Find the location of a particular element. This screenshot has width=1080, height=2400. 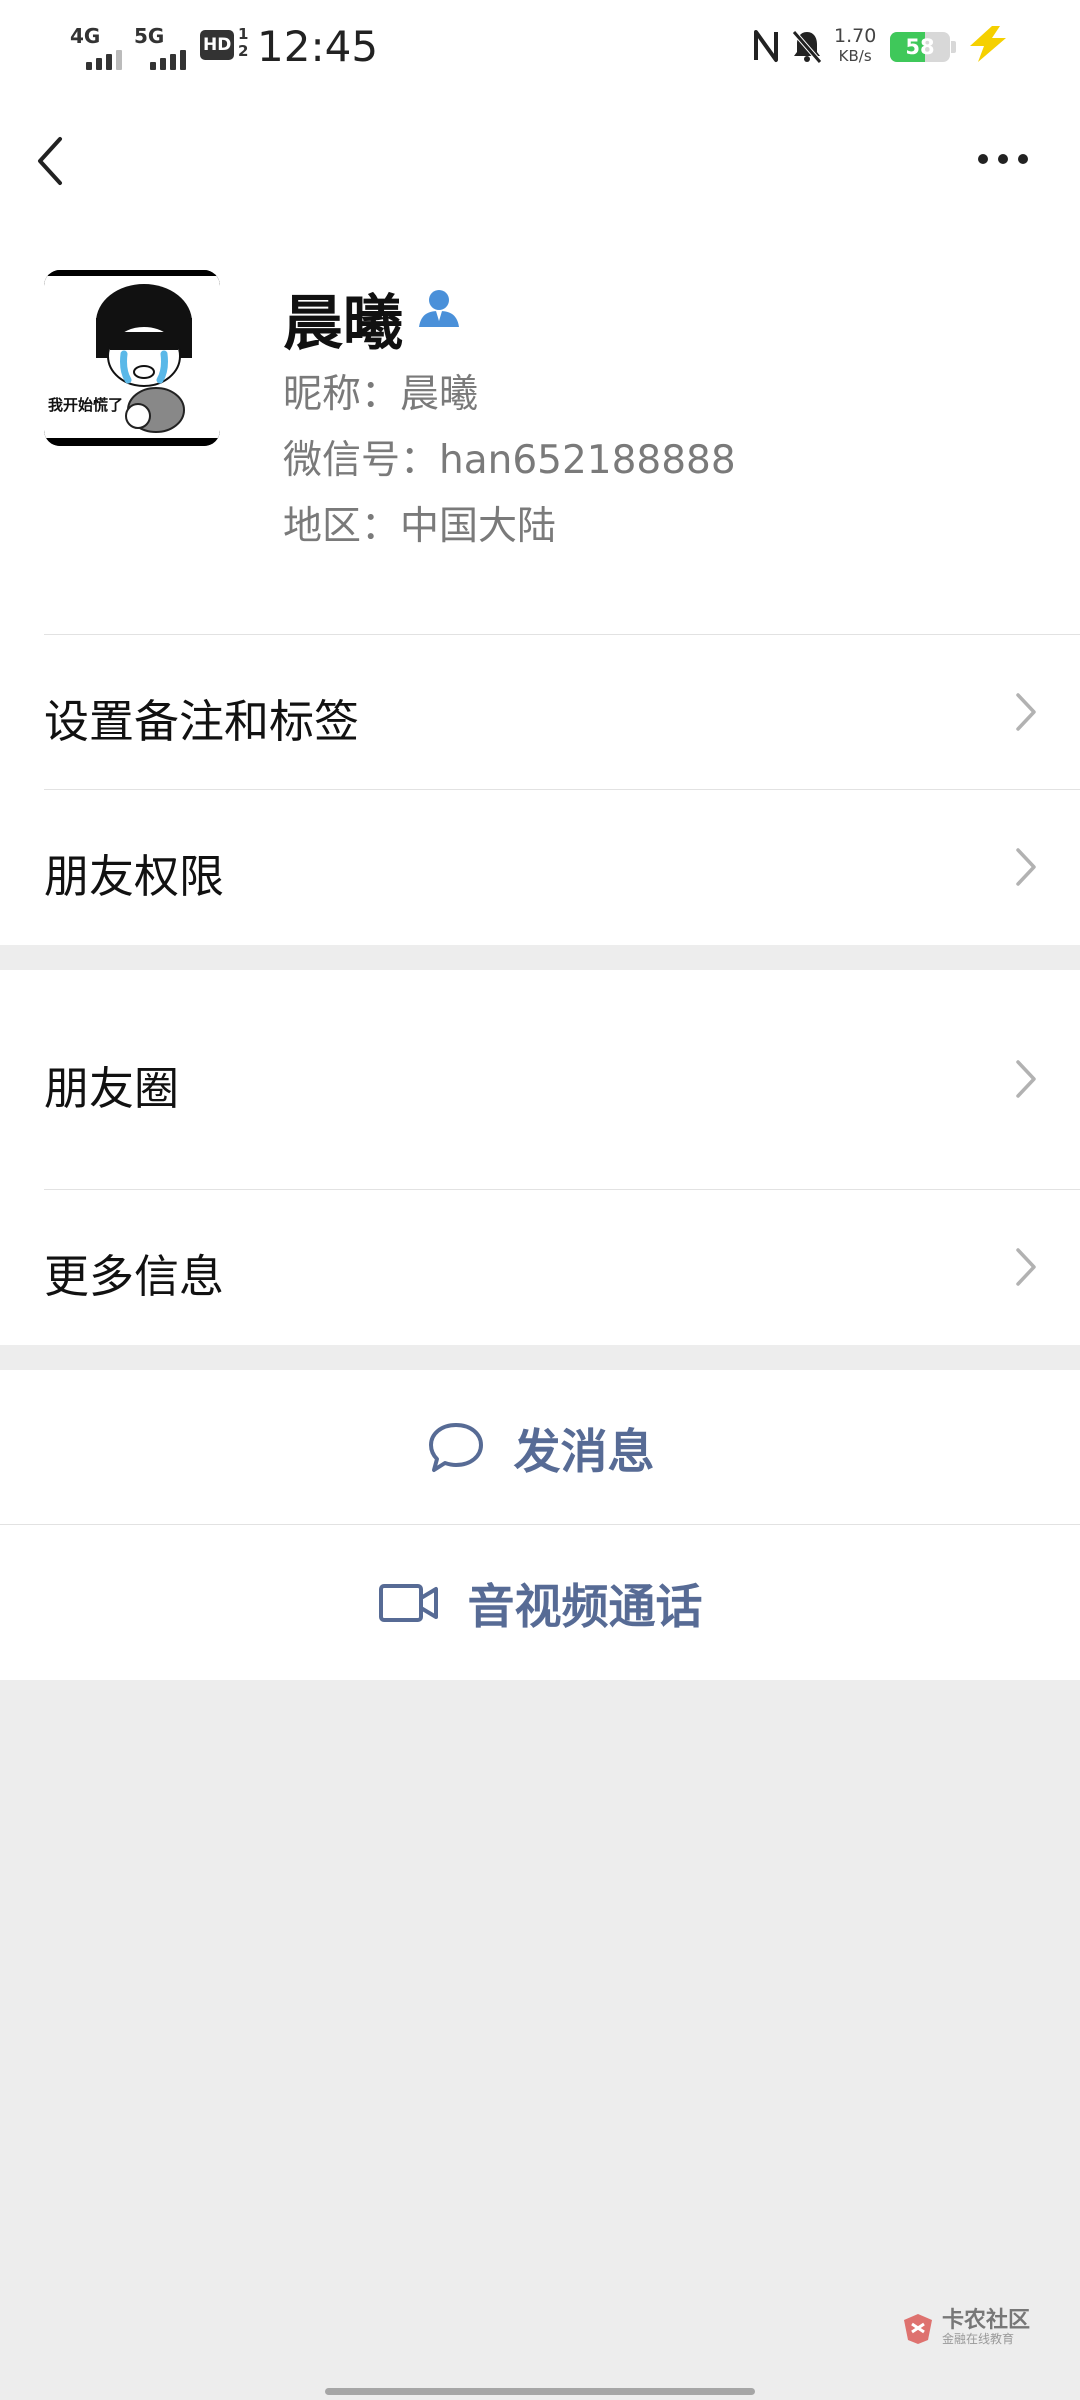

battery-level: 58 is located at coordinates (920, 47).